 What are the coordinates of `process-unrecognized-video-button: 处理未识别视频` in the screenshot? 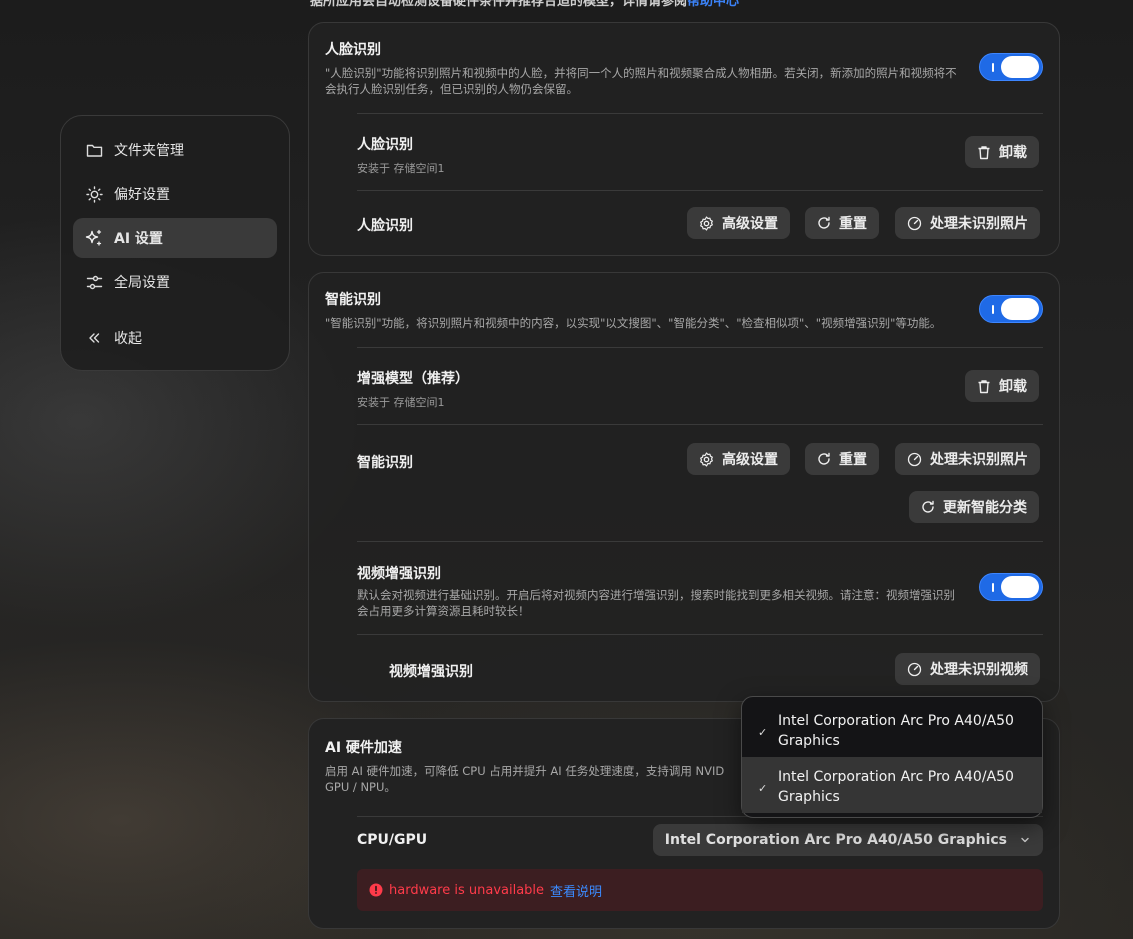 It's located at (967, 669).